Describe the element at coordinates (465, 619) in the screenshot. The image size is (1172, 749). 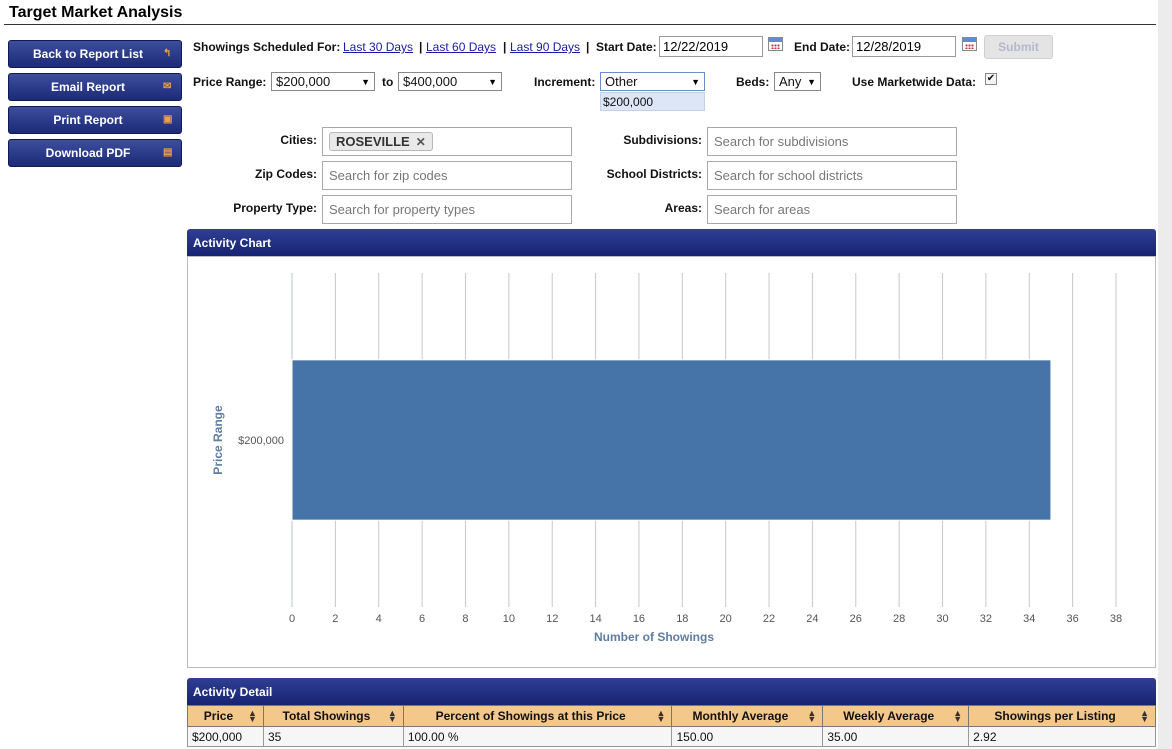
I see `x-tick-label: 8` at that location.